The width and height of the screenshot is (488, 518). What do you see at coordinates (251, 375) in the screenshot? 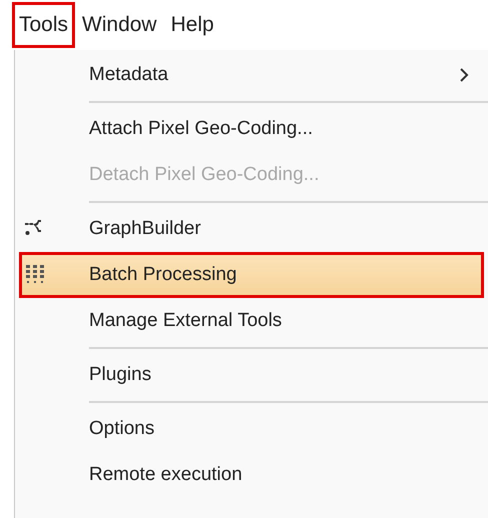
I see `menu-item: Plugins` at bounding box center [251, 375].